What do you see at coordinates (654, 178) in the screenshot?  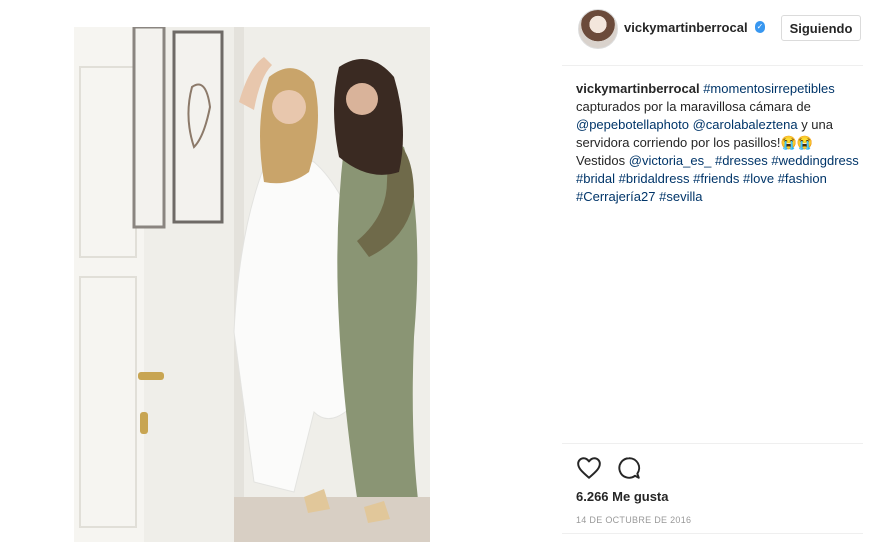 I see `hashtag-link: #bridaldress` at bounding box center [654, 178].